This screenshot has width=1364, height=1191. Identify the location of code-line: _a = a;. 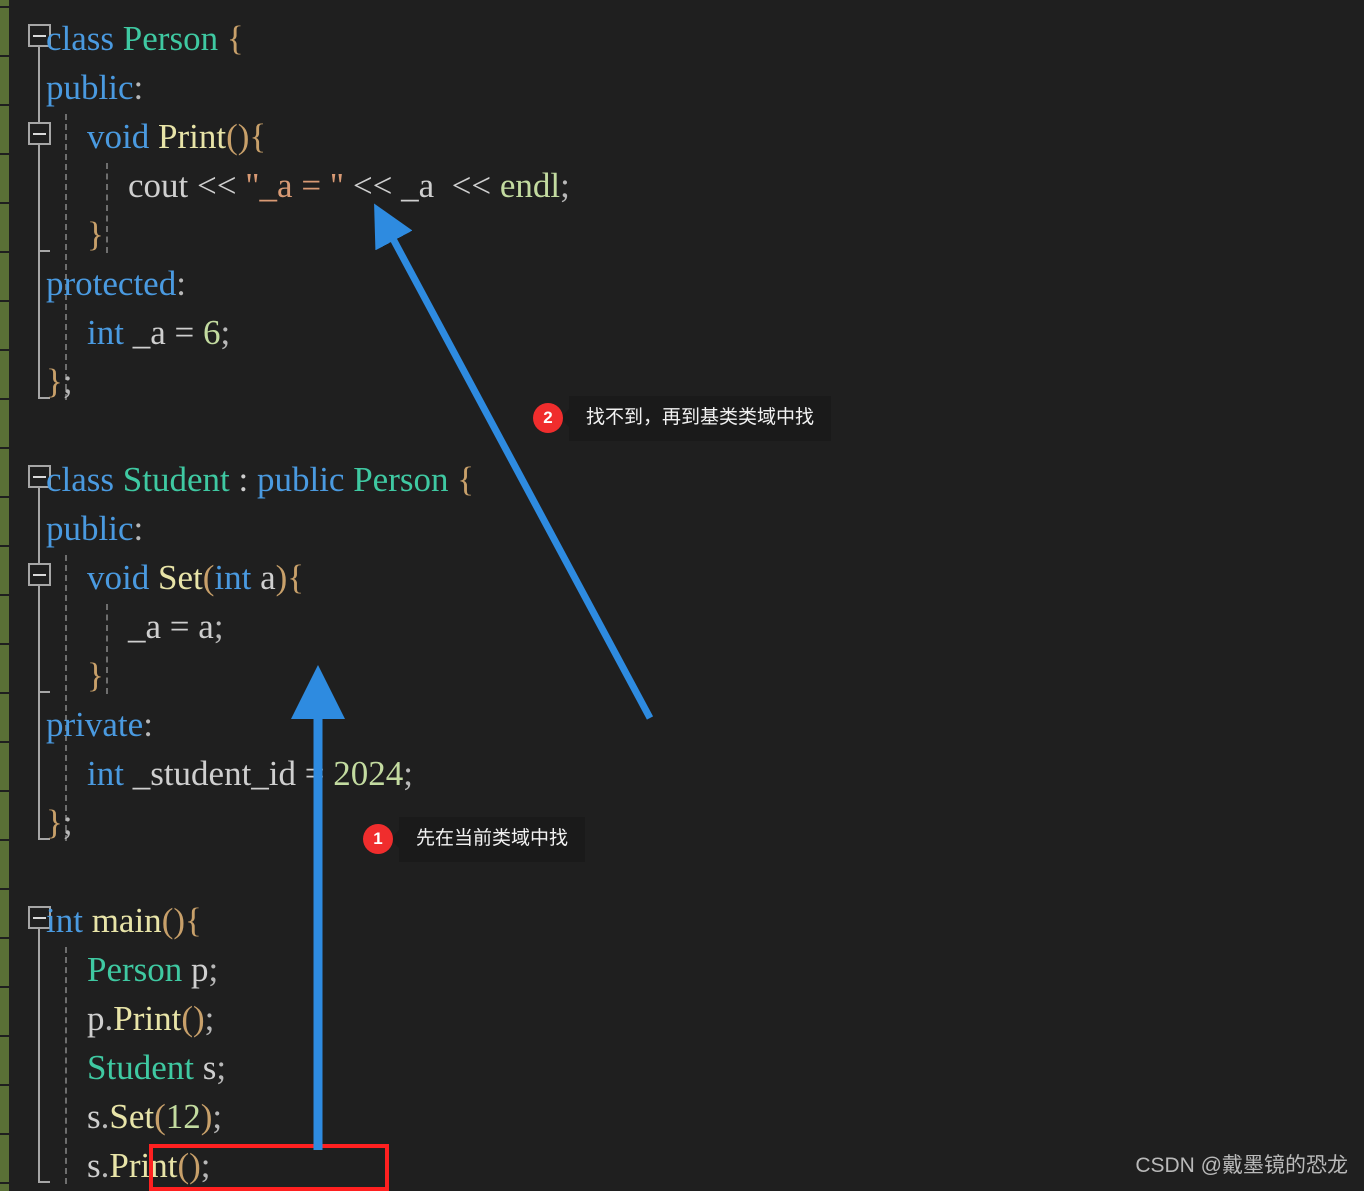
(176, 626).